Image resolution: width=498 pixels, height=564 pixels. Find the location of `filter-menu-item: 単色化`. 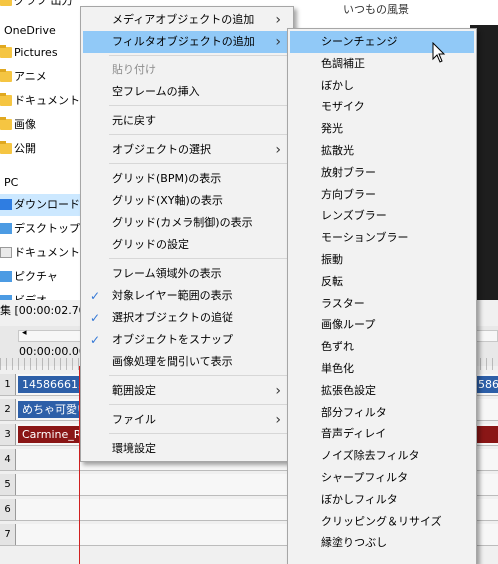

filter-menu-item: 単色化 is located at coordinates (382, 369).